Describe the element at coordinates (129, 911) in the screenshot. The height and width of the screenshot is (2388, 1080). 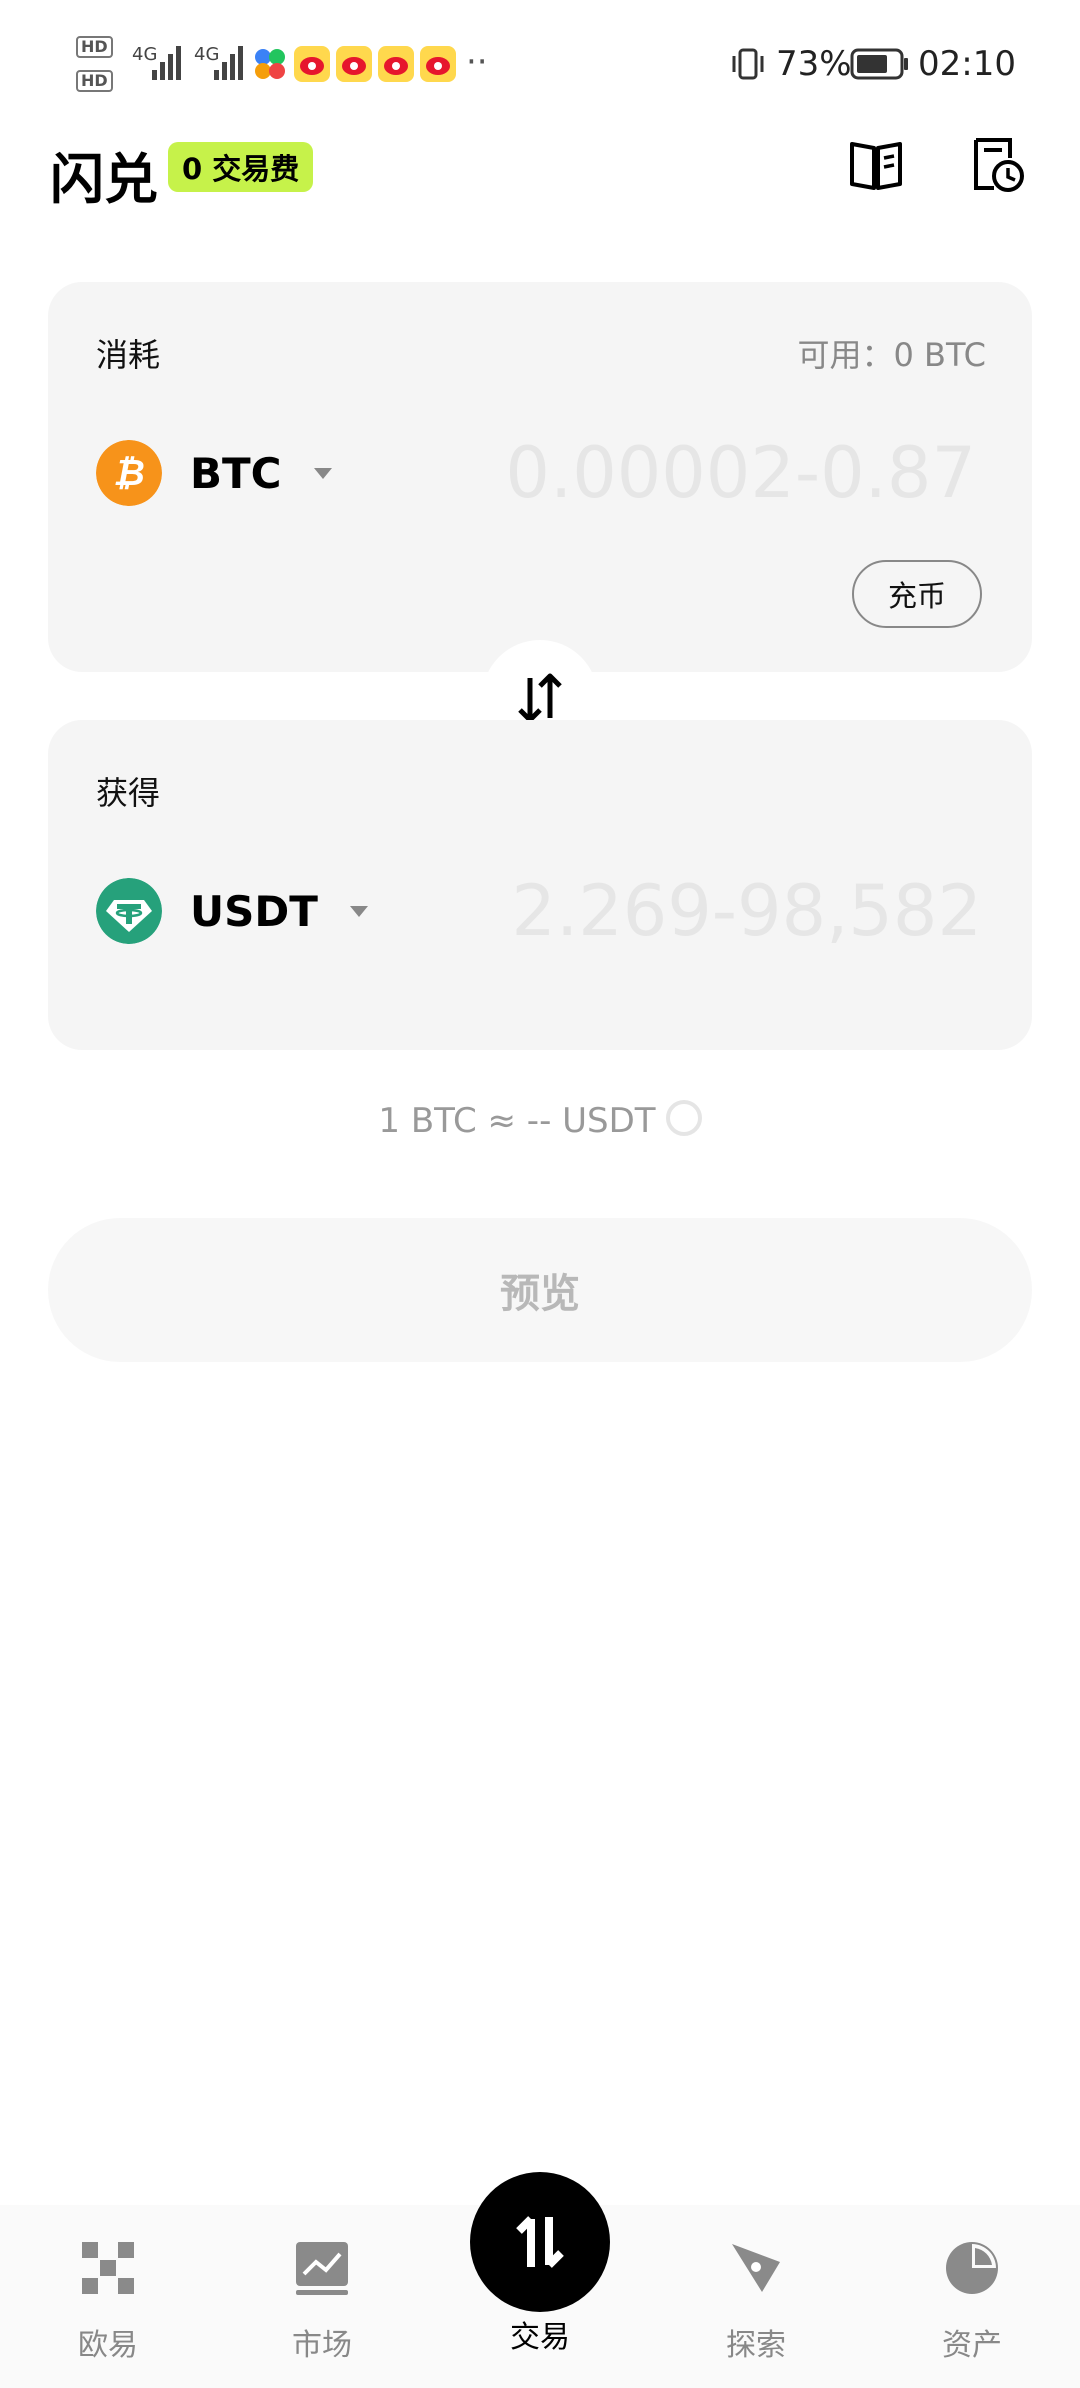
I see `usdt-icon` at that location.